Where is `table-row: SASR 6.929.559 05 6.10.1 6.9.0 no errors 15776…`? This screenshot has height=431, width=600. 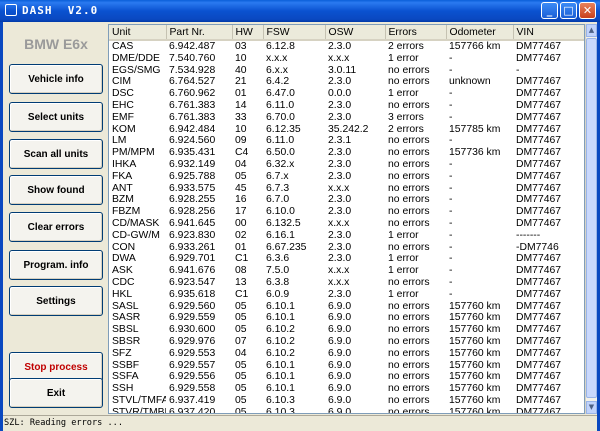 table-row: SASR 6.929.559 05 6.10.1 6.9.0 no errors 15776… is located at coordinates (346, 318).